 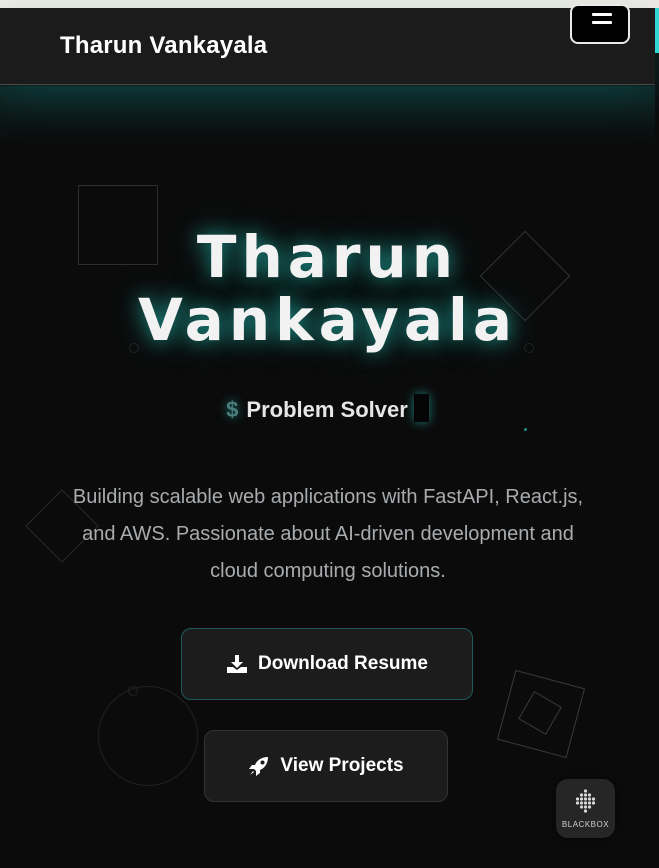 I want to click on decor-dot, so click(x=133, y=691).